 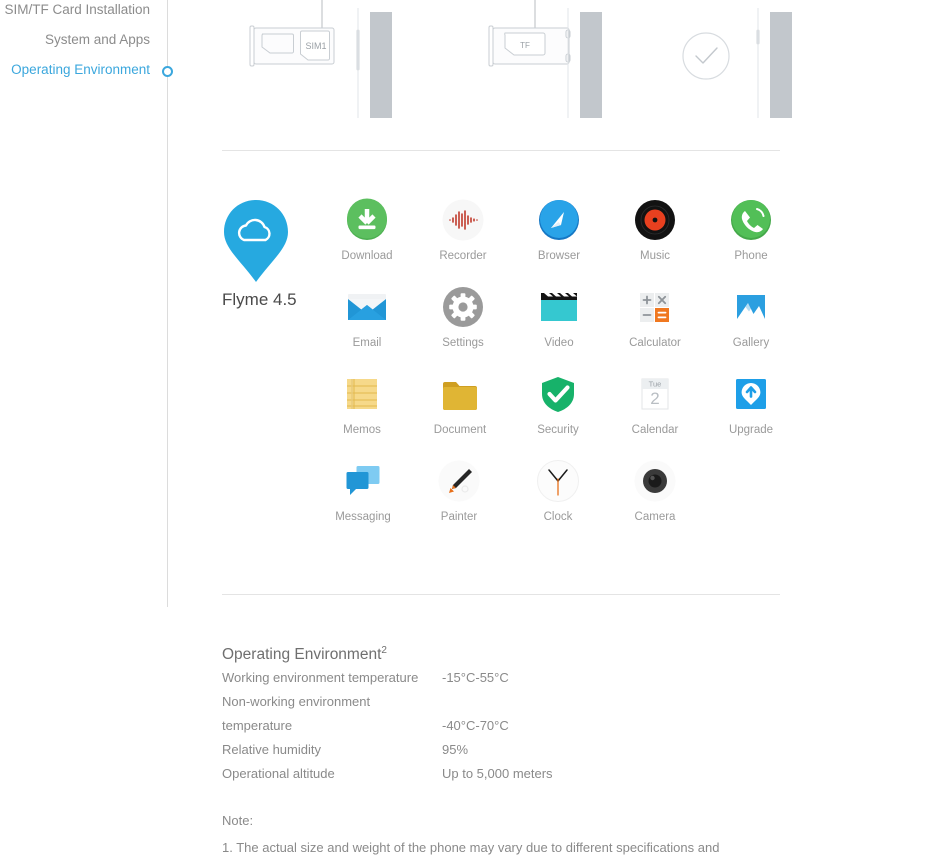 What do you see at coordinates (558, 394) in the screenshot?
I see `security-icon` at bounding box center [558, 394].